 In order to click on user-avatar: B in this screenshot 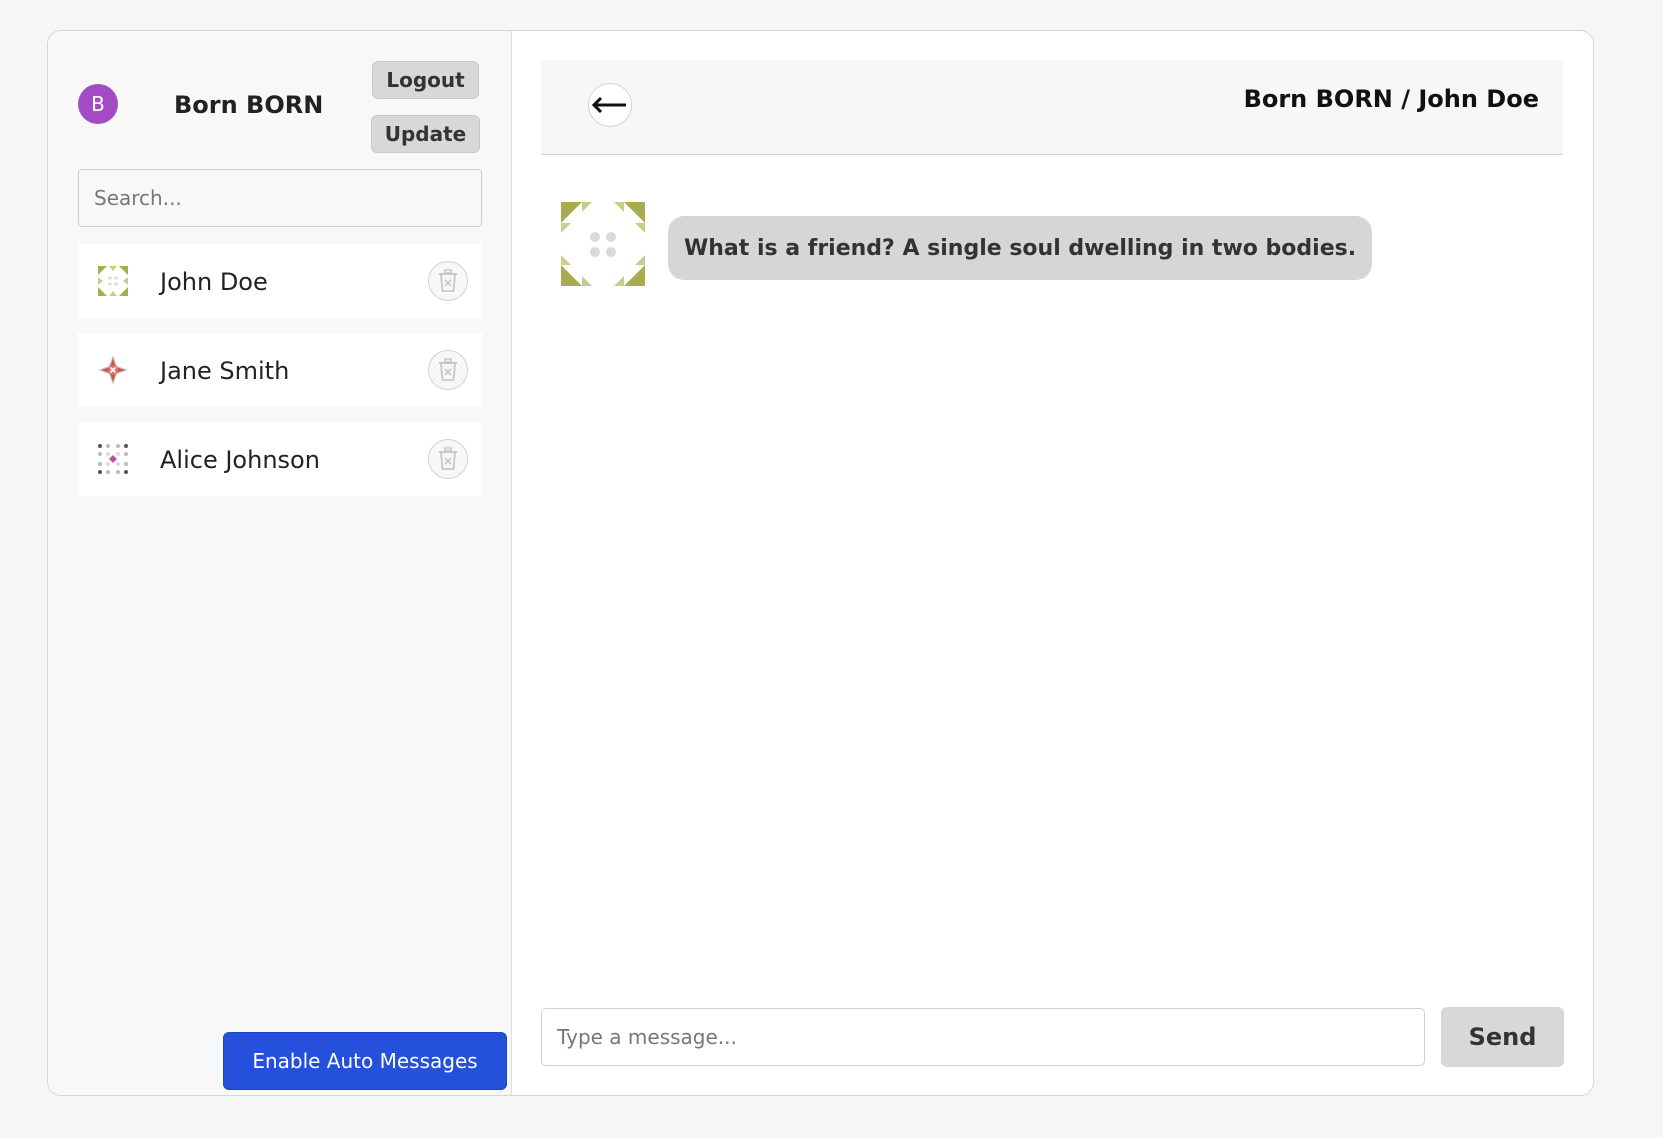, I will do `click(98, 104)`.